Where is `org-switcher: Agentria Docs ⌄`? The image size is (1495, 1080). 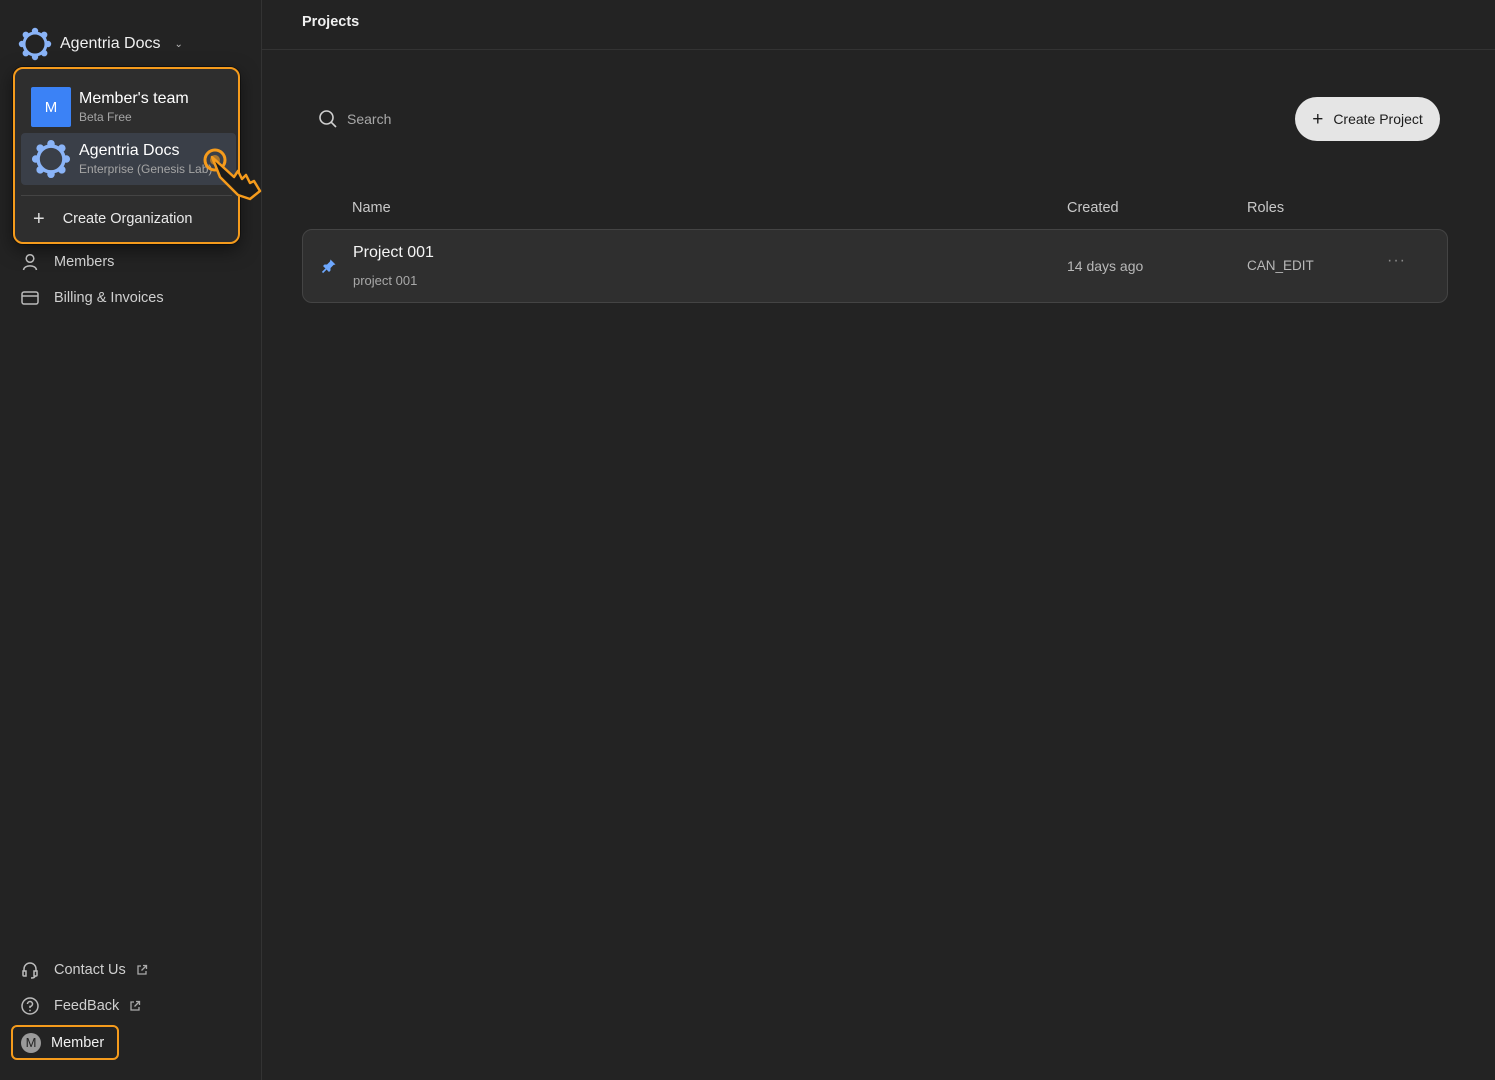 org-switcher: Agentria Docs ⌄ is located at coordinates (100, 44).